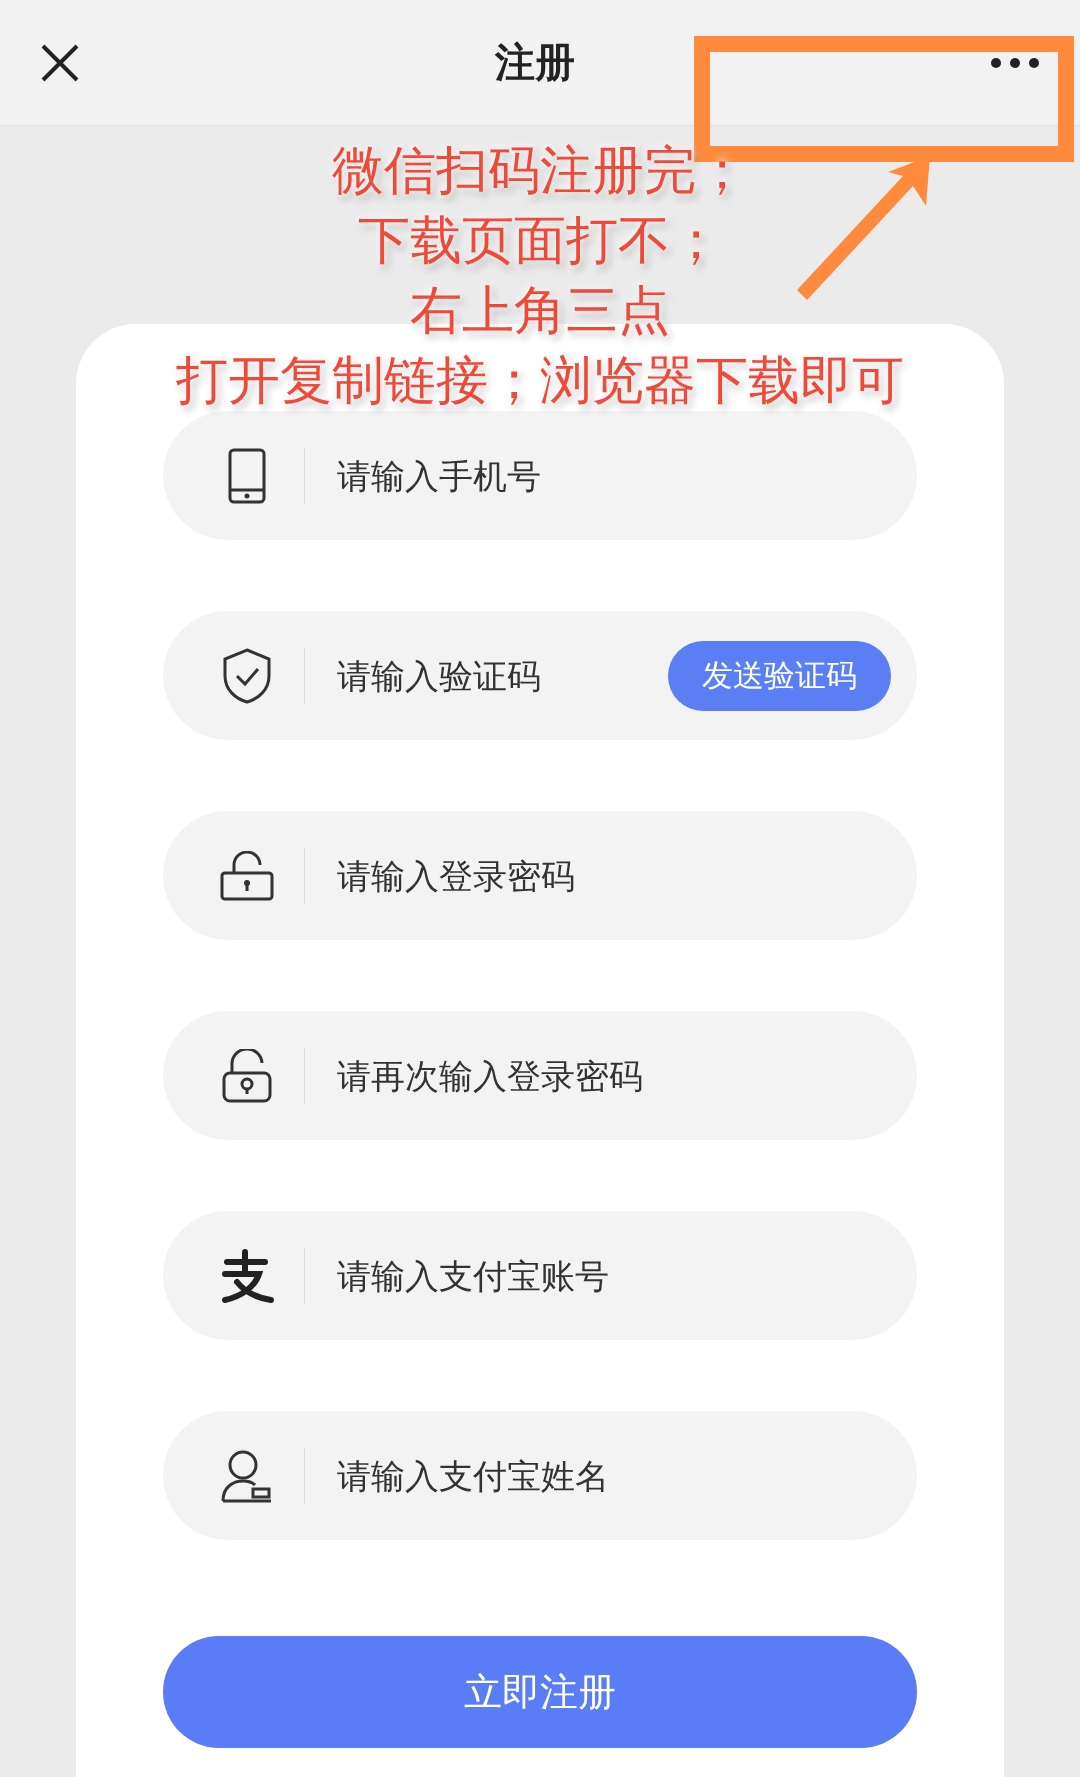 This screenshot has height=1777, width=1080. I want to click on close-icon, so click(60, 62).